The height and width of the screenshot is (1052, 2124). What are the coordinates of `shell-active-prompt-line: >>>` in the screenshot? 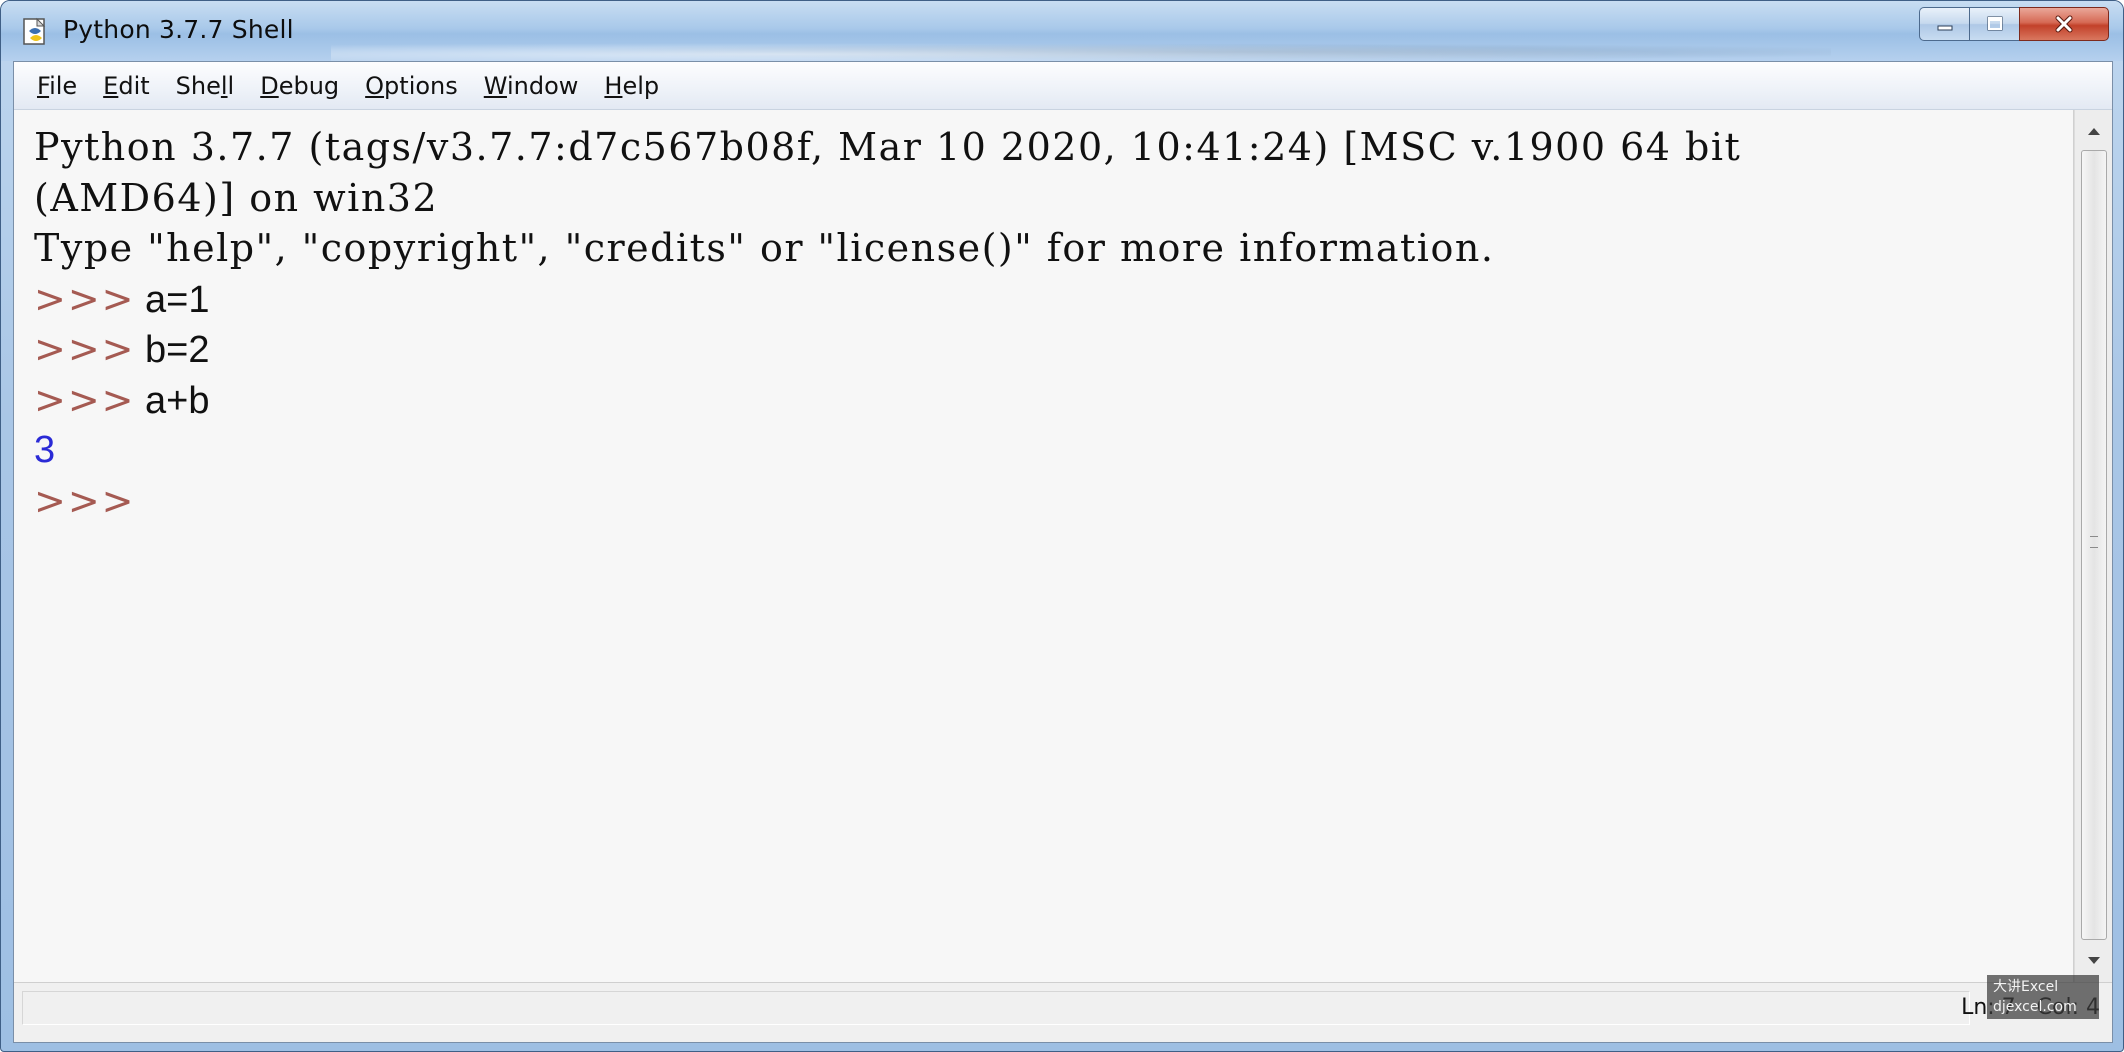 It's located at (1053, 501).